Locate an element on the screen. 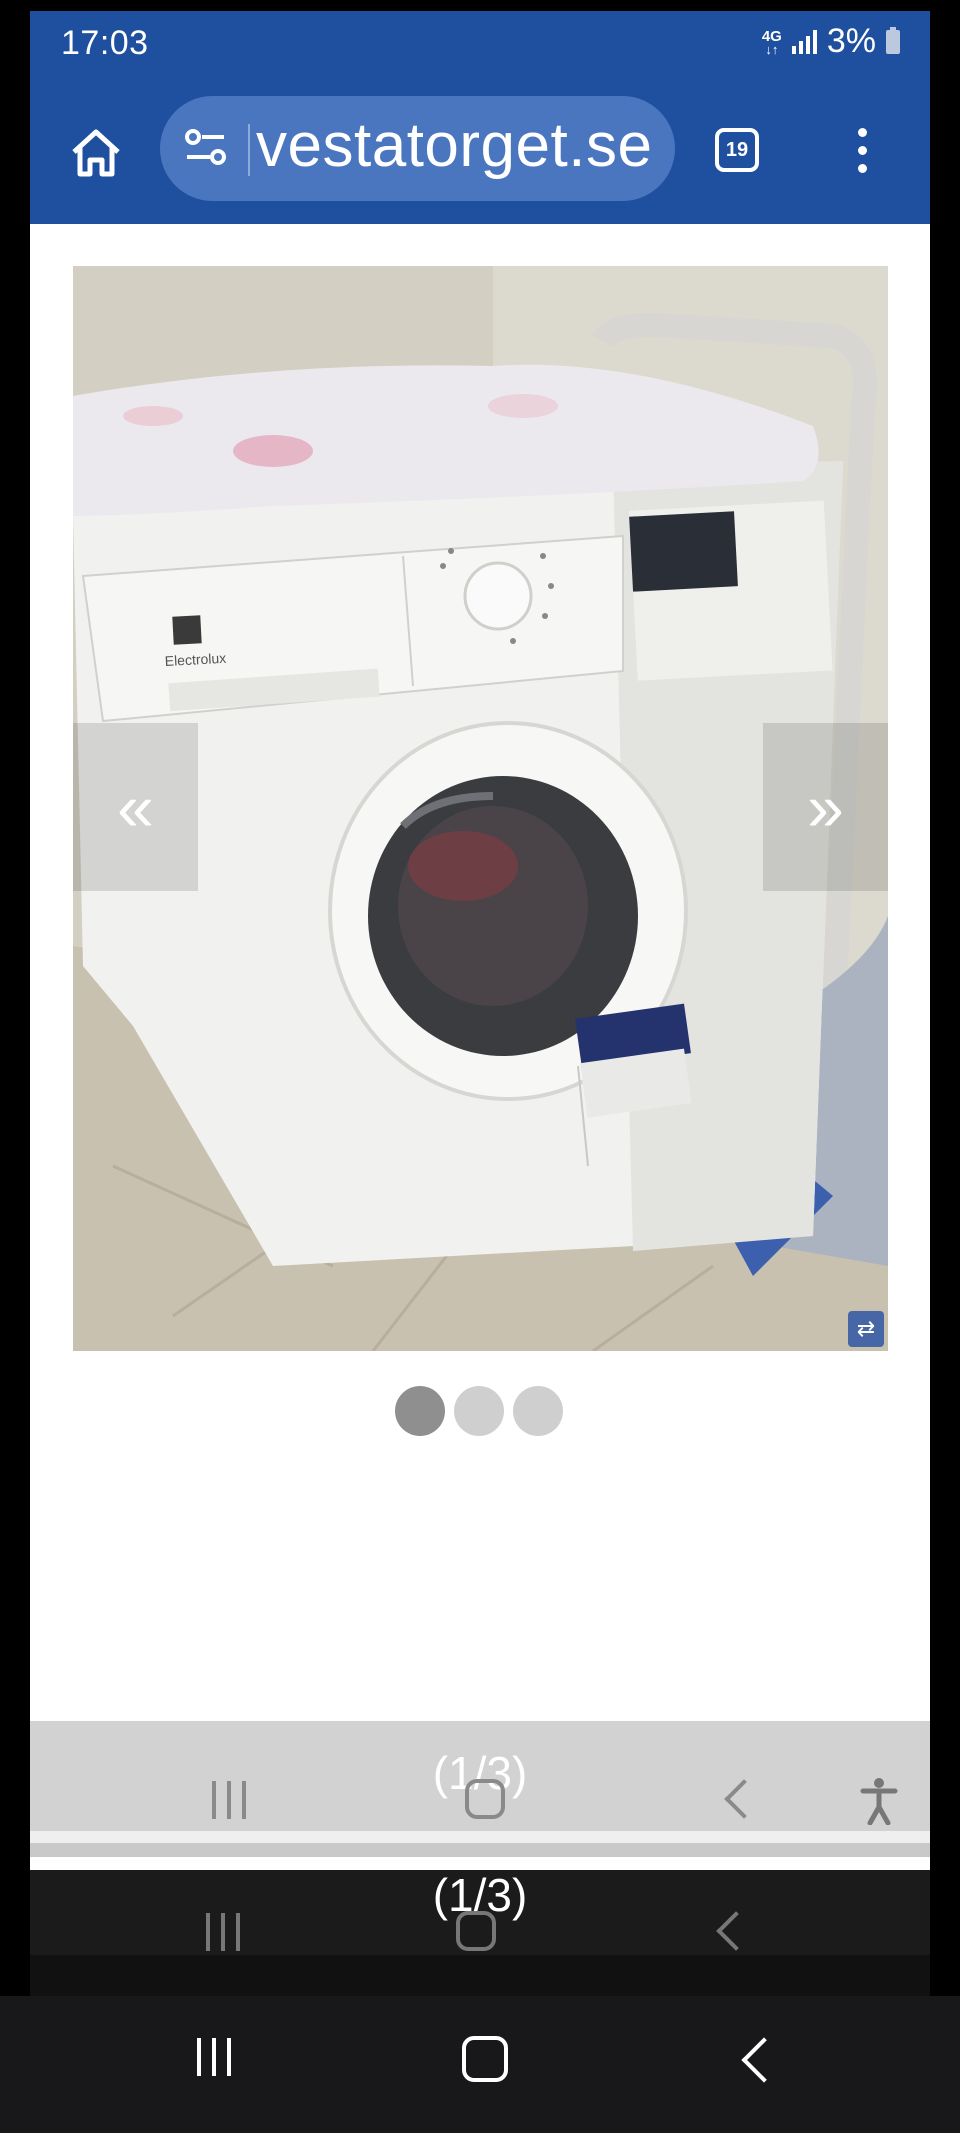 The image size is (960, 2133). previous-image-button: « is located at coordinates (135, 807).